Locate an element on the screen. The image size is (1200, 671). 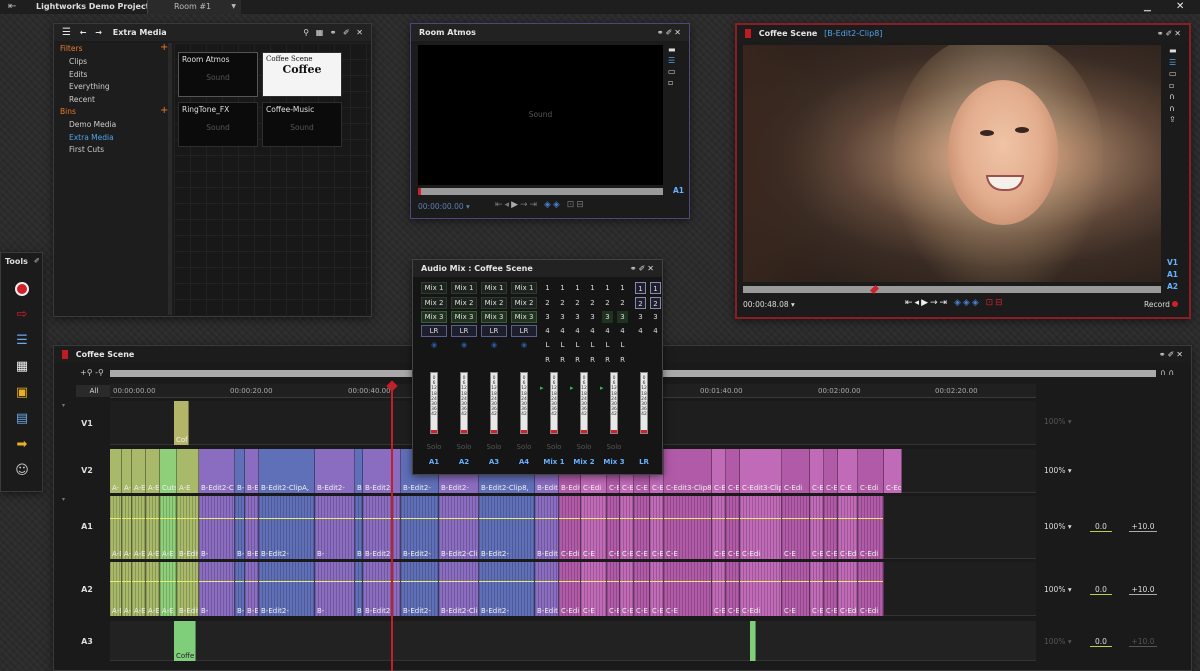
track-a1: A1 is located at coordinates (1177, 275).